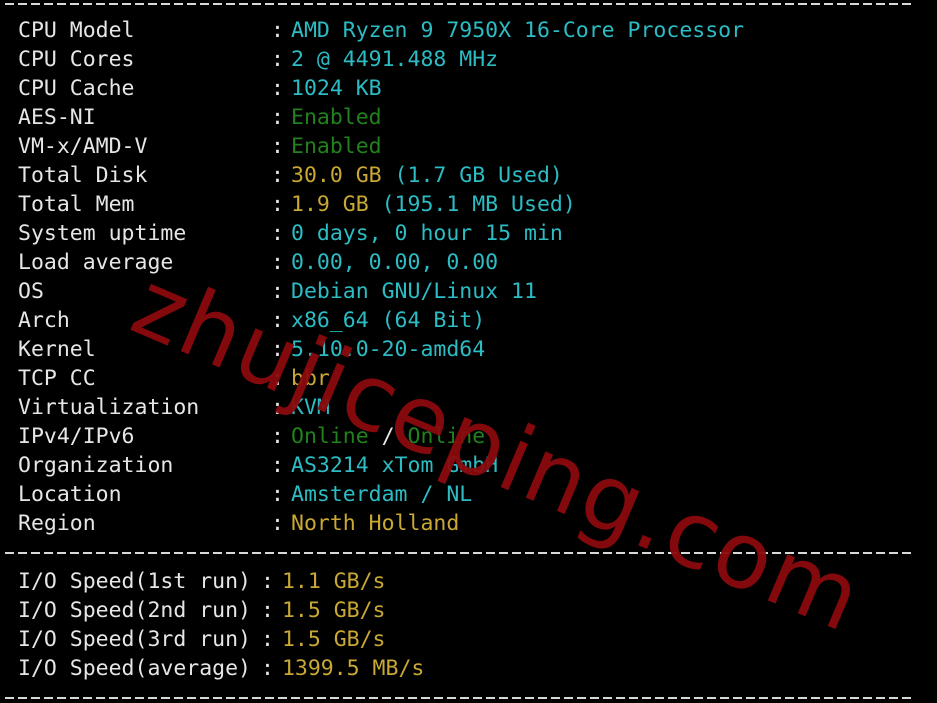 This screenshot has height=703, width=937. I want to click on info-label: CPU Model, so click(76, 30).